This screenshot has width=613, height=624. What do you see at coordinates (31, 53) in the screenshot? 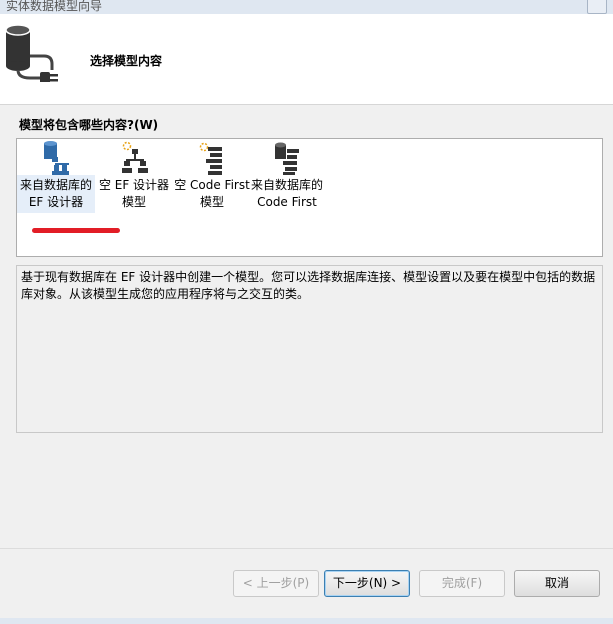
I see `database-plug-icon` at bounding box center [31, 53].